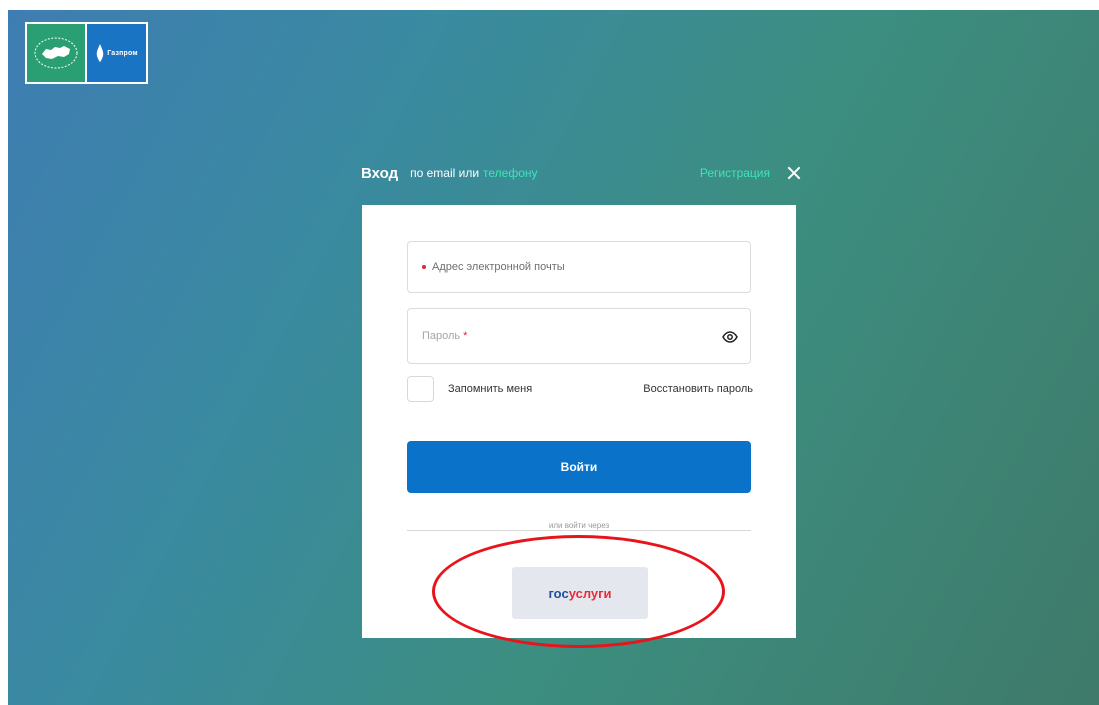 The image size is (1099, 705). Describe the element at coordinates (490, 389) in the screenshot. I see `remember-label: Запомнить меня` at that location.